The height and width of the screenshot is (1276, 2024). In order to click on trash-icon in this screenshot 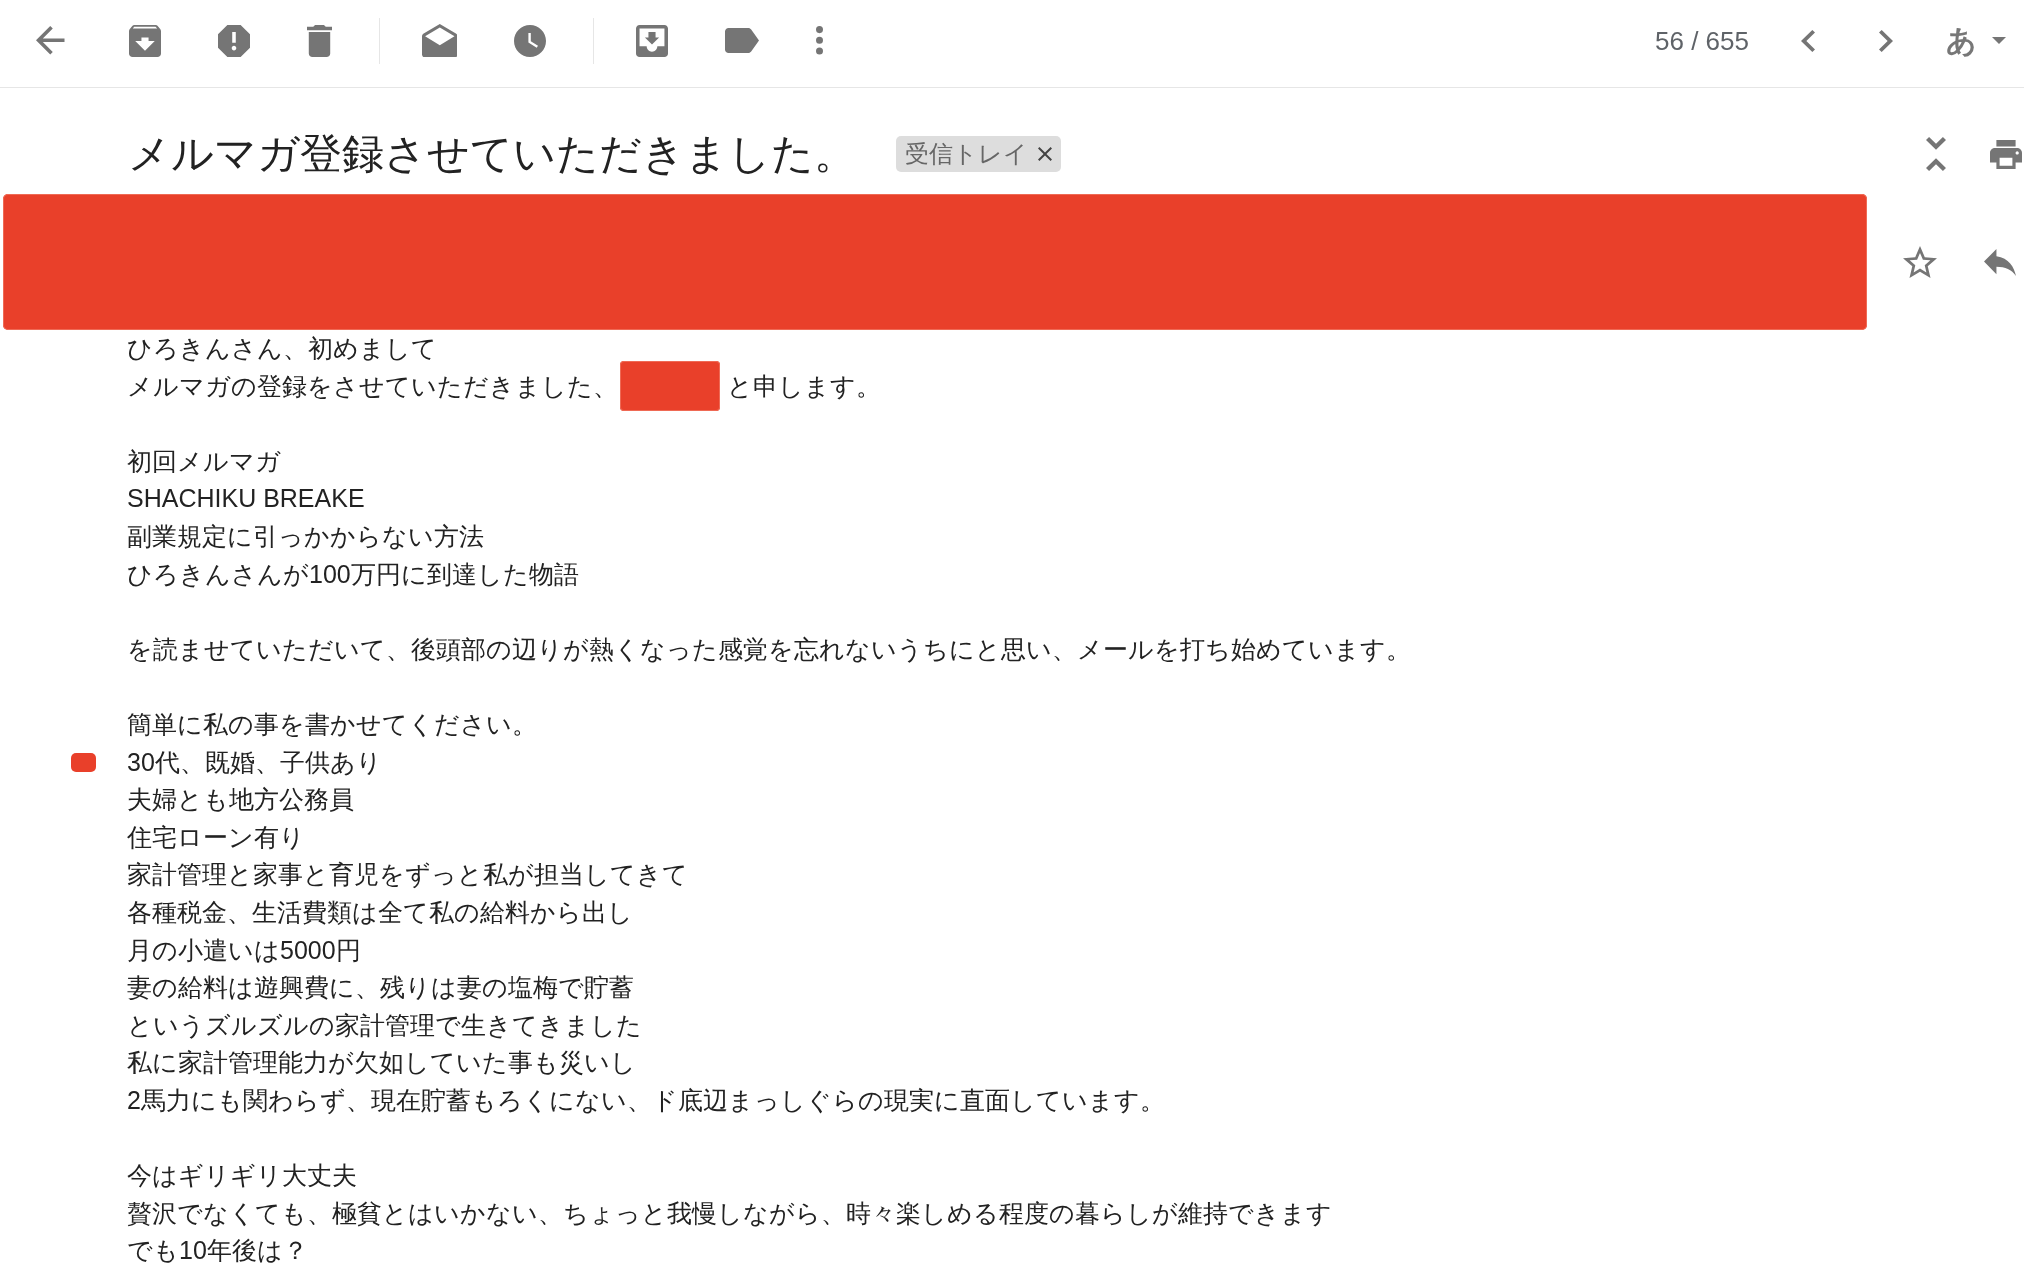, I will do `click(319, 40)`.